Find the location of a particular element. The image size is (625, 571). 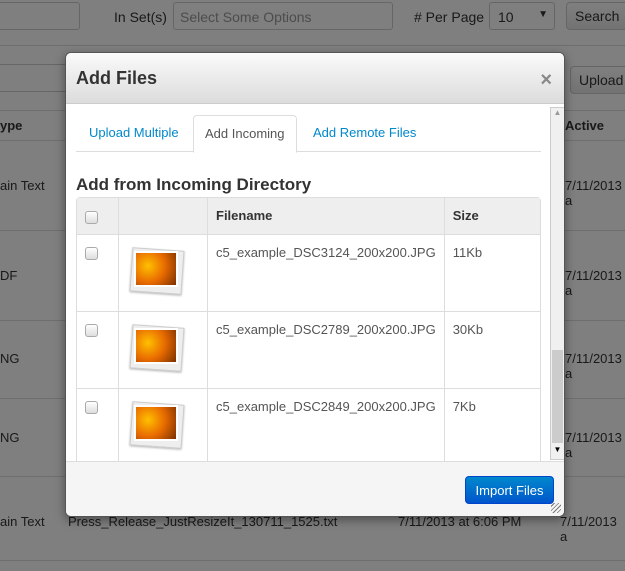

tab-upload-multiple: Upload Multiple is located at coordinates (134, 133).